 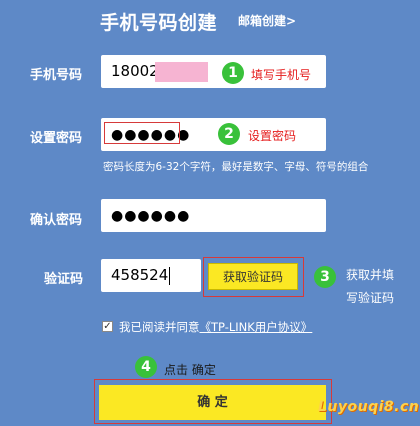 I want to click on agreement-checkbox: ✓, so click(x=107, y=326).